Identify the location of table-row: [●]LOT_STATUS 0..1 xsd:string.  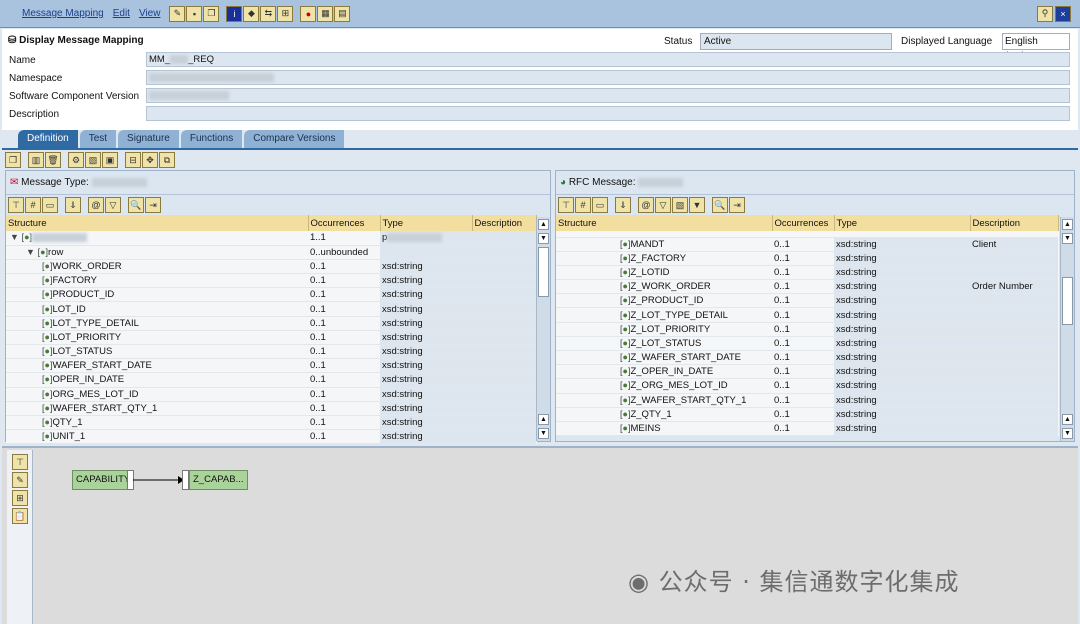
(271, 352).